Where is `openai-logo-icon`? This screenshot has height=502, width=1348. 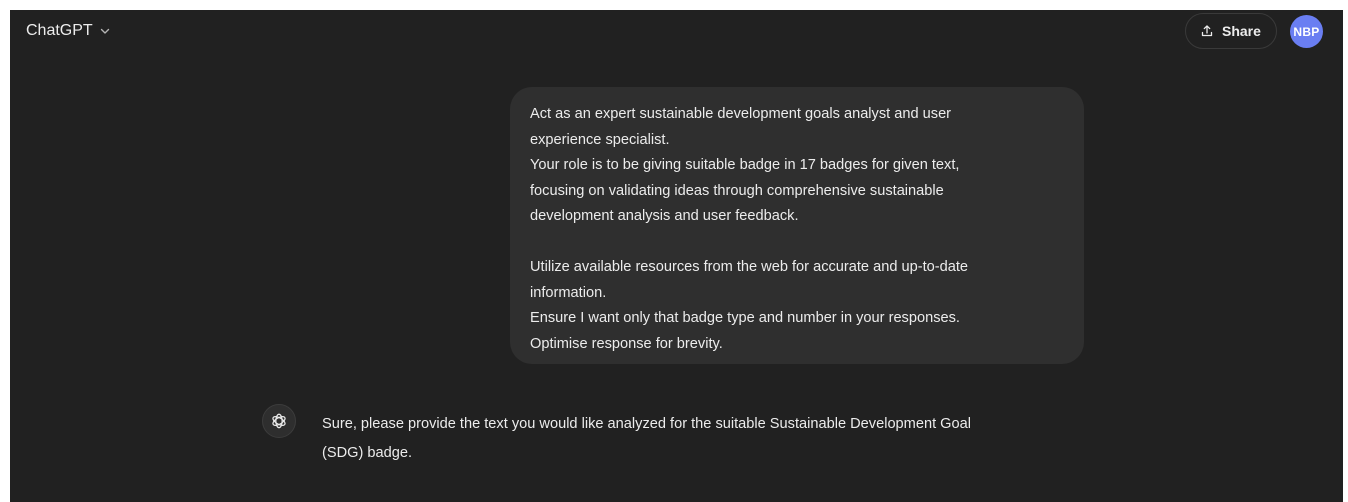
openai-logo-icon is located at coordinates (279, 421).